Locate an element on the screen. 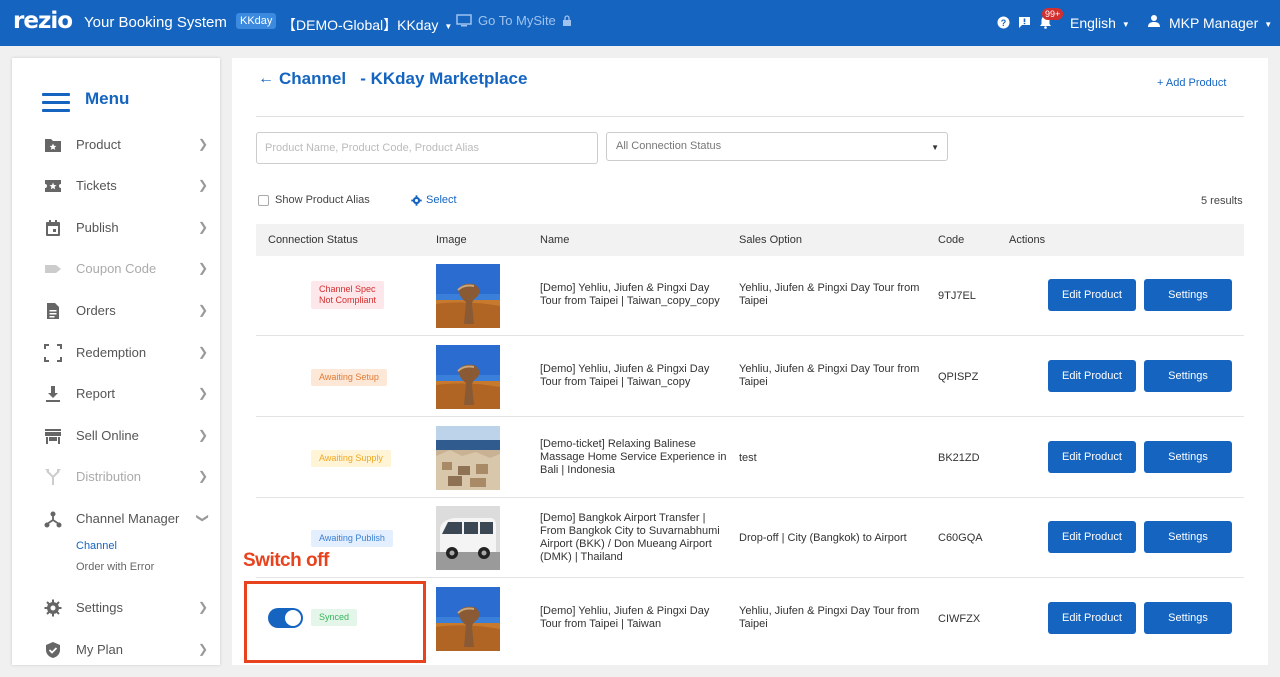 The image size is (1280, 677). sidebar-item-report: Report ❯ is located at coordinates (116, 394).